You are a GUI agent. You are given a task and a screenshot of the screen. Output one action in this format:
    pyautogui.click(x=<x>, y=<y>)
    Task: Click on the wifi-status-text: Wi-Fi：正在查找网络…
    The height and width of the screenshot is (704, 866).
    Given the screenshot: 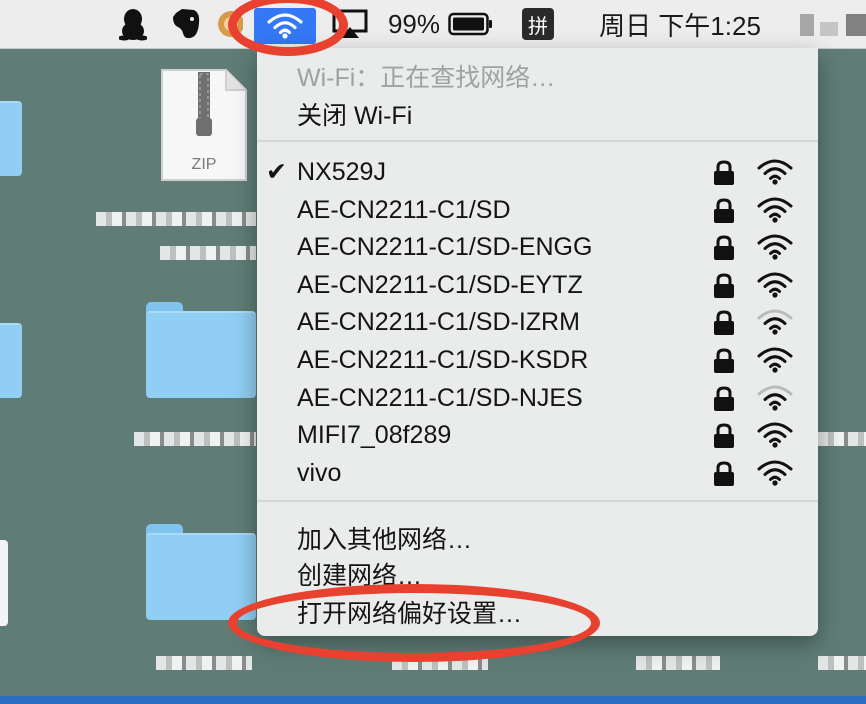 What is the action you would take?
    pyautogui.click(x=426, y=78)
    